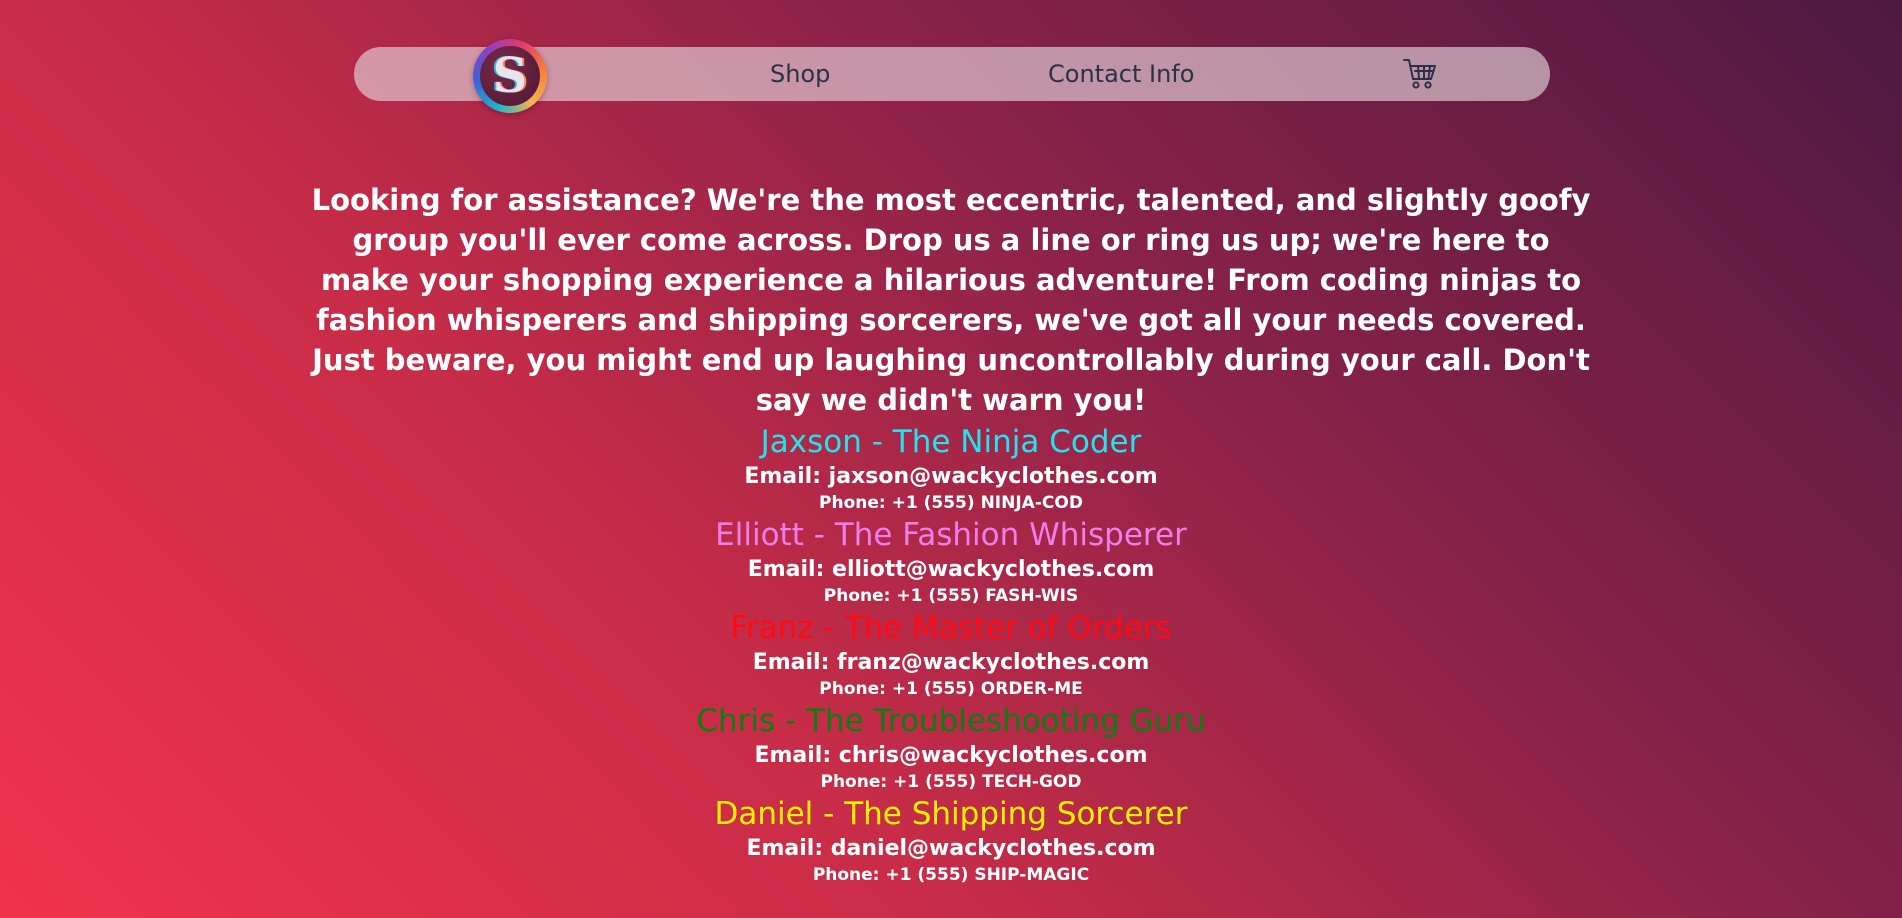 The height and width of the screenshot is (918, 1902). What do you see at coordinates (952, 76) in the screenshot?
I see `top-nav-bar: S Shop Contact Info` at bounding box center [952, 76].